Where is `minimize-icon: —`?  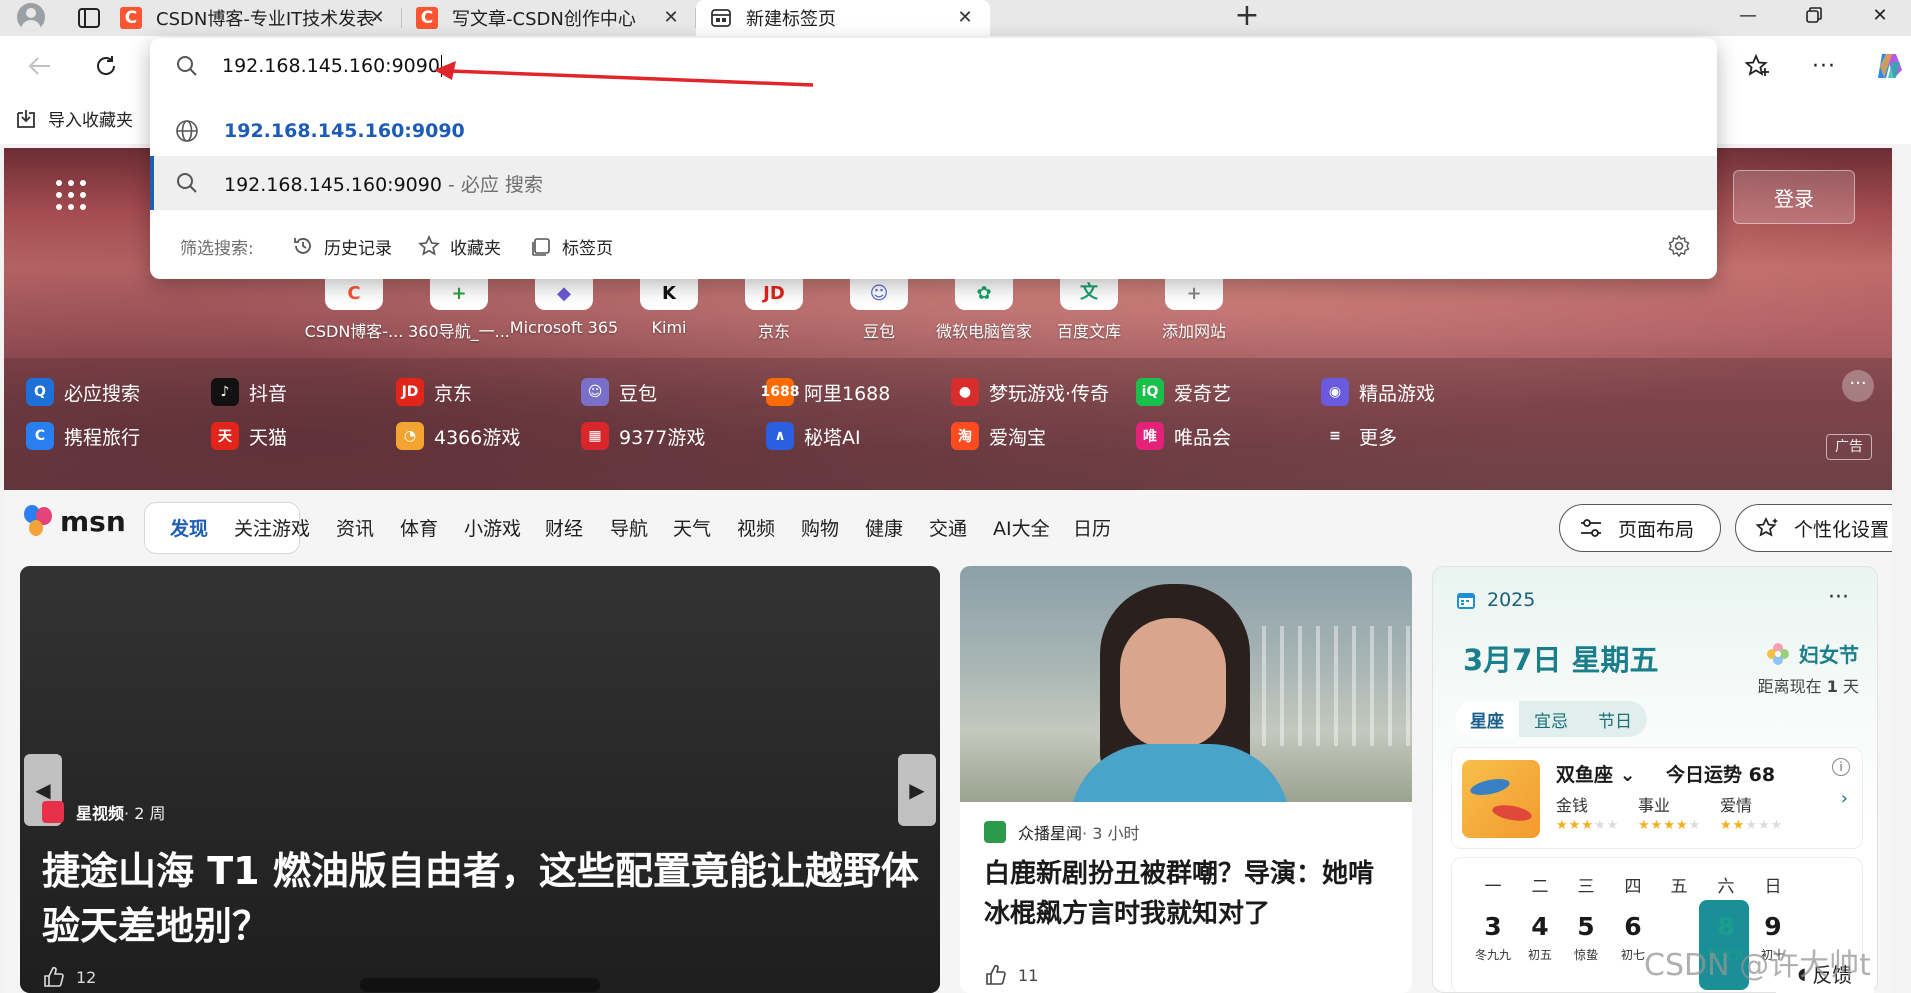
minimize-icon: — is located at coordinates (1748, 15).